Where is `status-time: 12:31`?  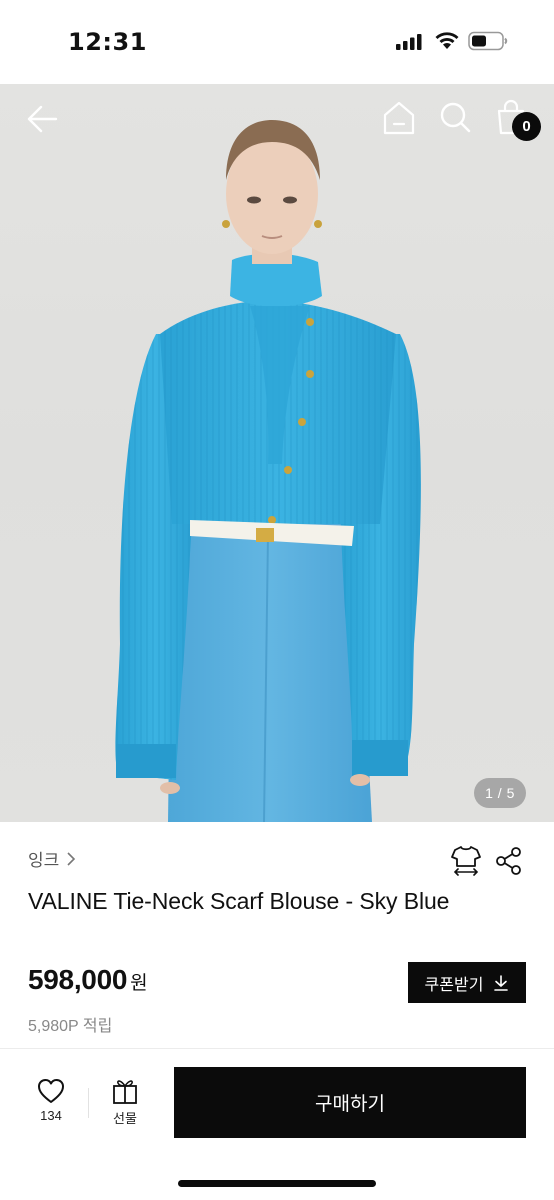
status-time: 12:31 is located at coordinates (107, 42).